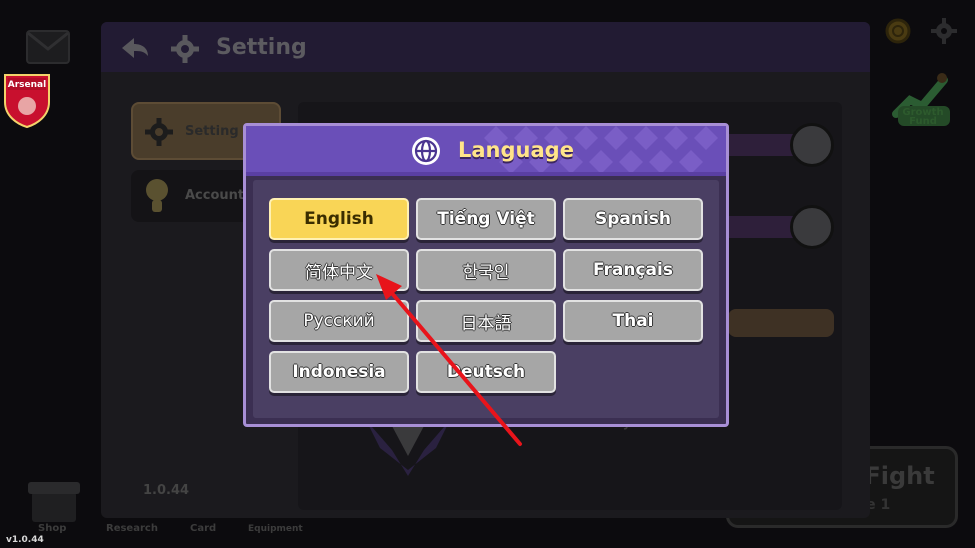  What do you see at coordinates (486, 219) in the screenshot?
I see `lang-option-vietnamese: Tiếng Việt` at bounding box center [486, 219].